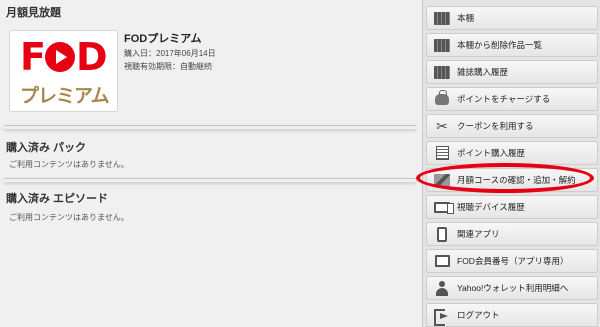 The height and width of the screenshot is (327, 600). Describe the element at coordinates (491, 153) in the screenshot. I see `menu-item-label: ポイント購入履歴` at that location.